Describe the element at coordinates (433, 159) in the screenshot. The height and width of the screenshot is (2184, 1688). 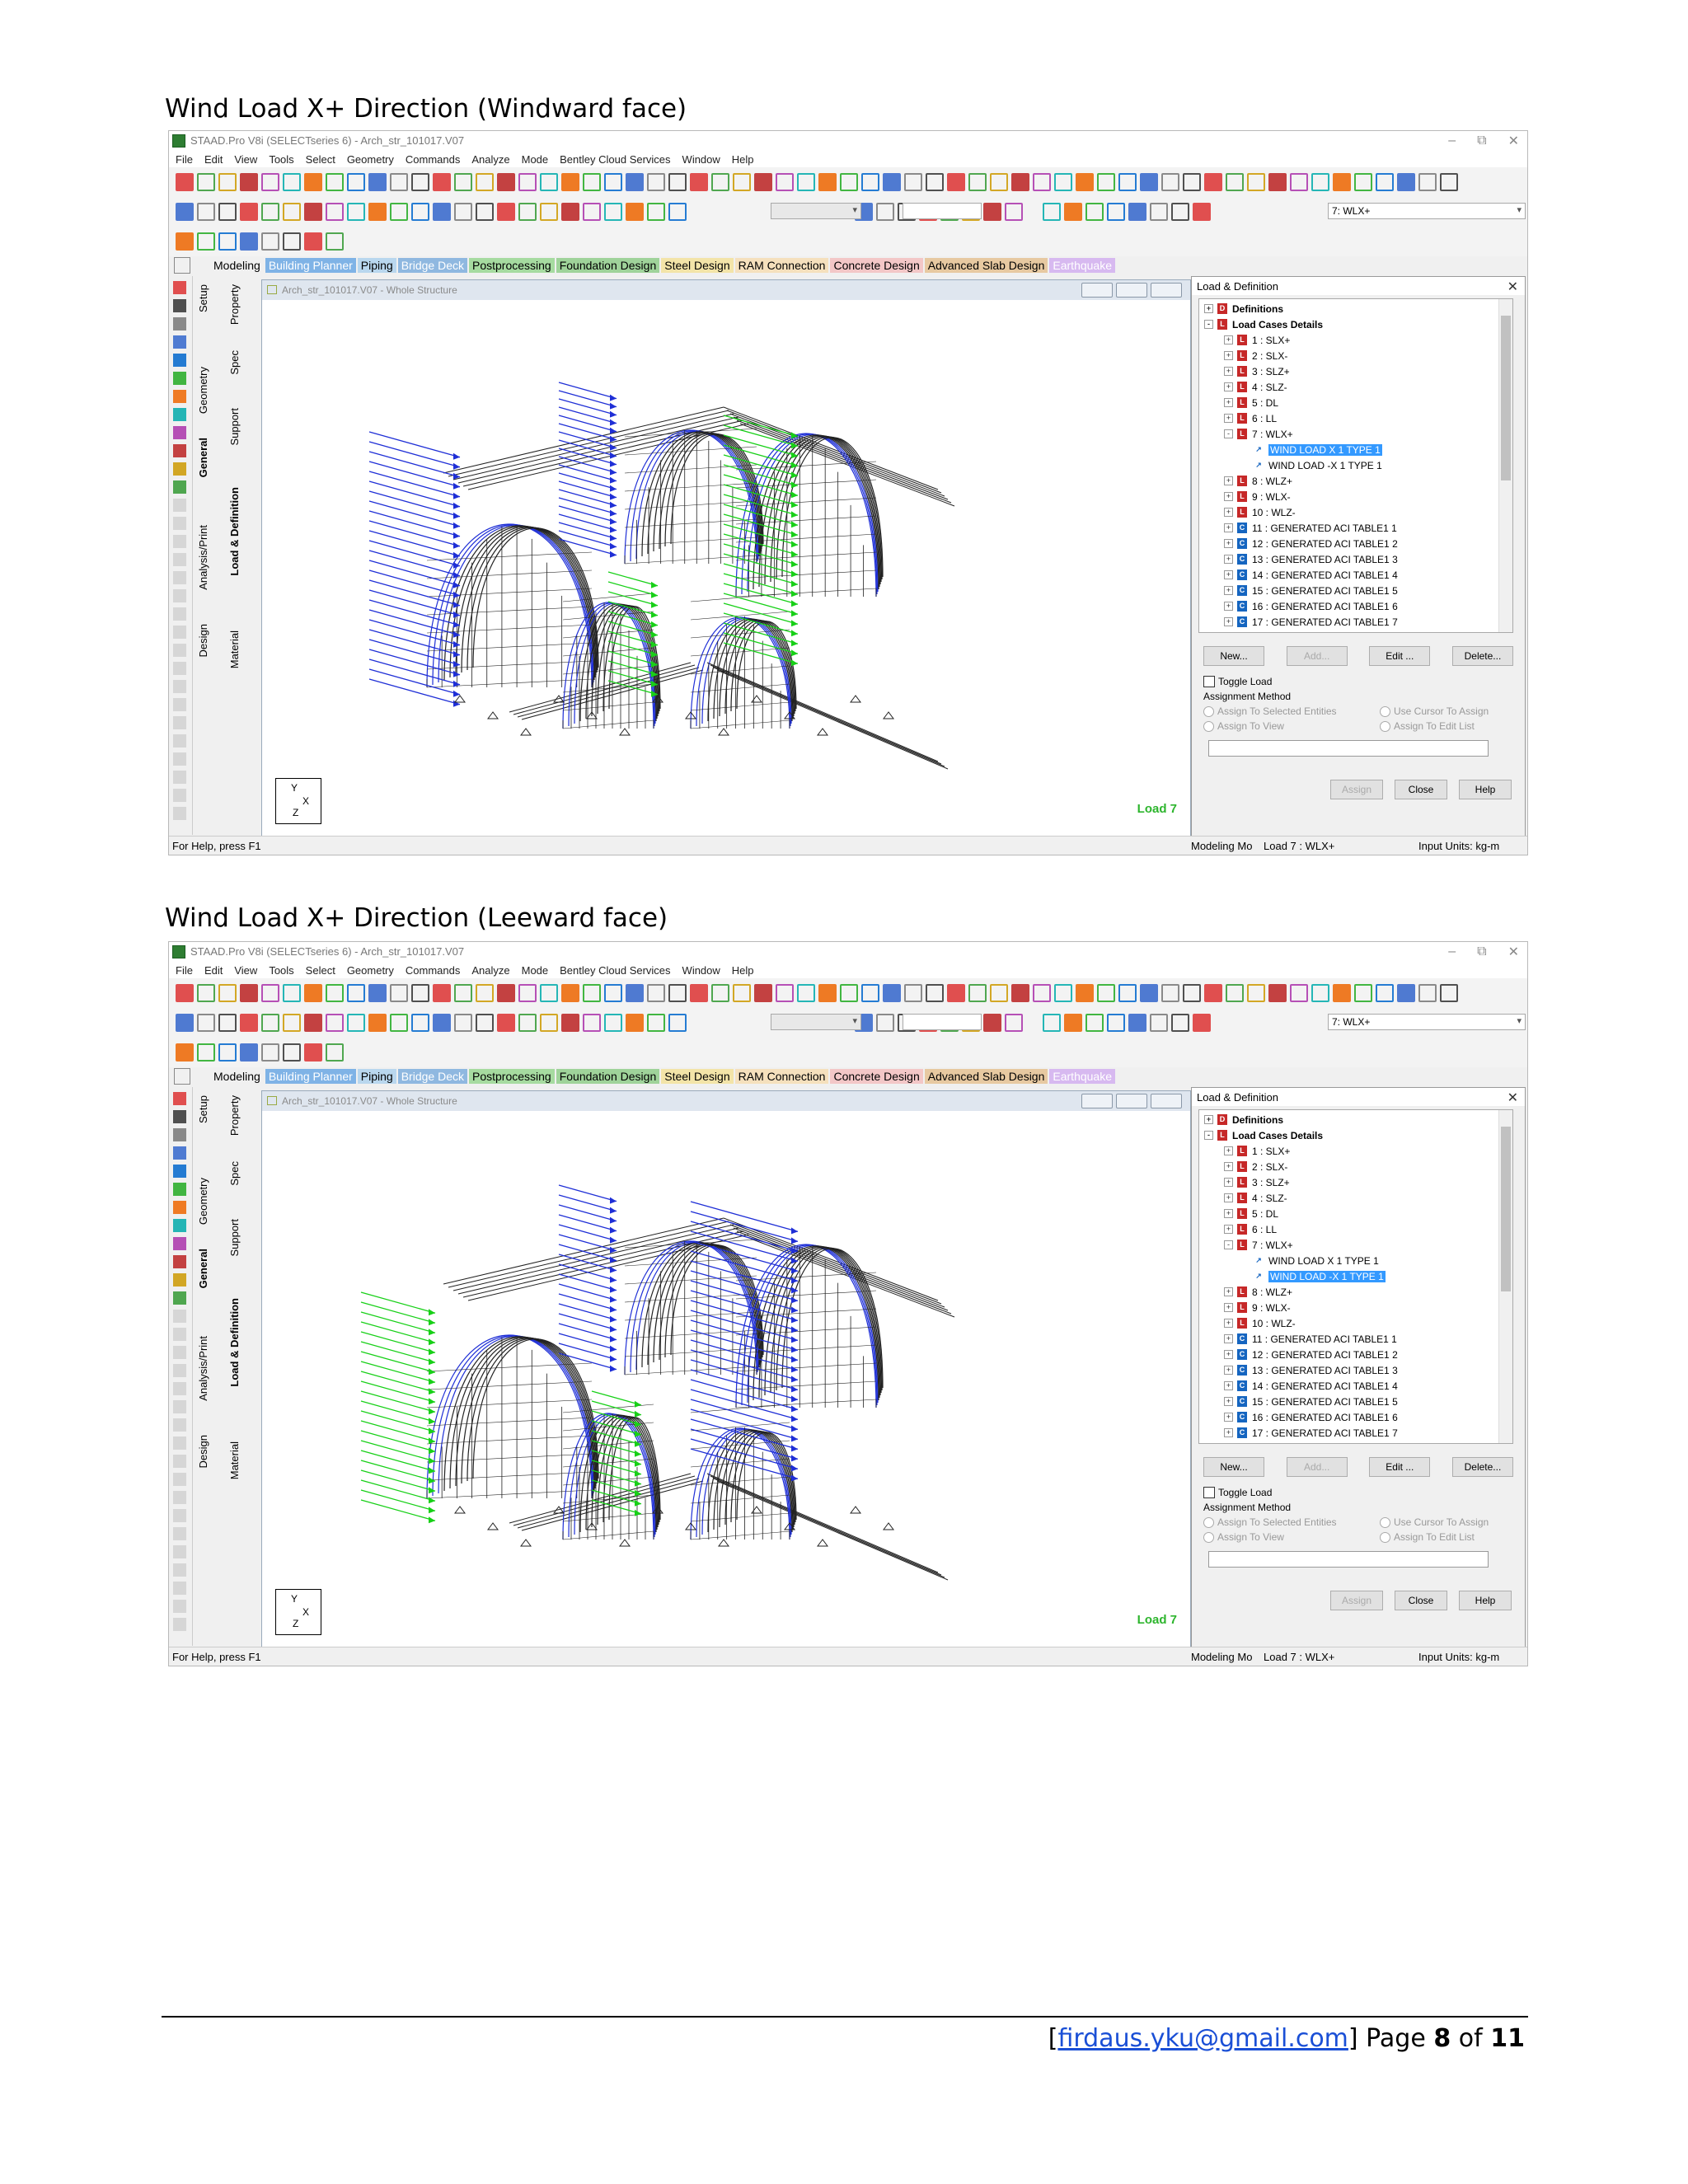
I see `menu-commands: Commands` at that location.